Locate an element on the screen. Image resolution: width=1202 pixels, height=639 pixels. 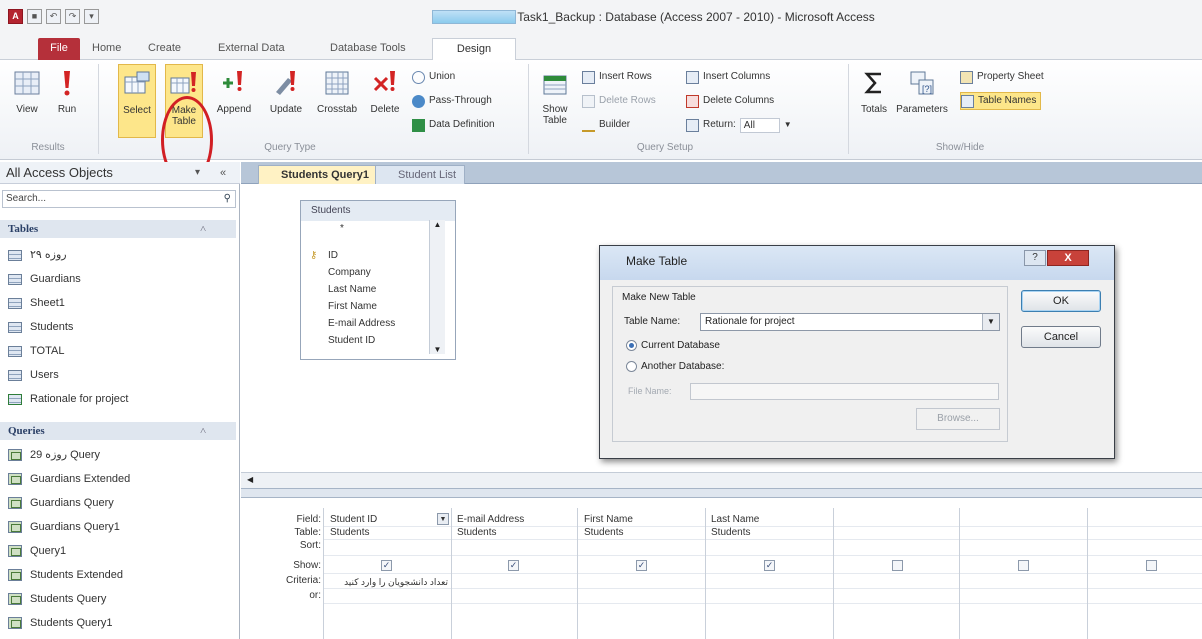
delete-rows-button: Delete Rows is located at coordinates (619, 101).